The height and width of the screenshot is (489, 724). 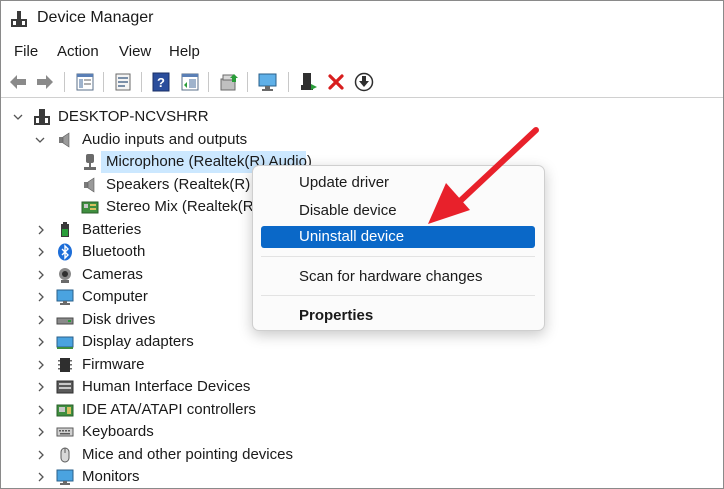 What do you see at coordinates (118, 431) in the screenshot?
I see `category-label: Keyboards` at bounding box center [118, 431].